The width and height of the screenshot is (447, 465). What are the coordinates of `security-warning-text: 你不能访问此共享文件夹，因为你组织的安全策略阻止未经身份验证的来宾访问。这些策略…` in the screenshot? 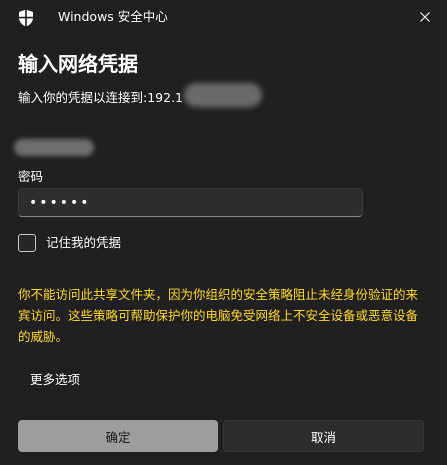 It's located at (218, 315).